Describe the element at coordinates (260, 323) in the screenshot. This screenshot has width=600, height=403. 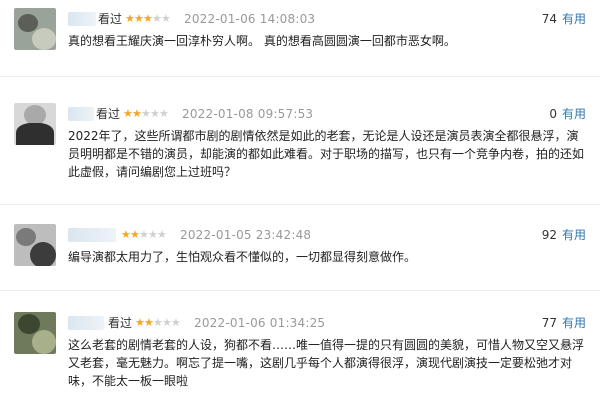
I see `review-time: 2022-01-06 01:34:25` at that location.